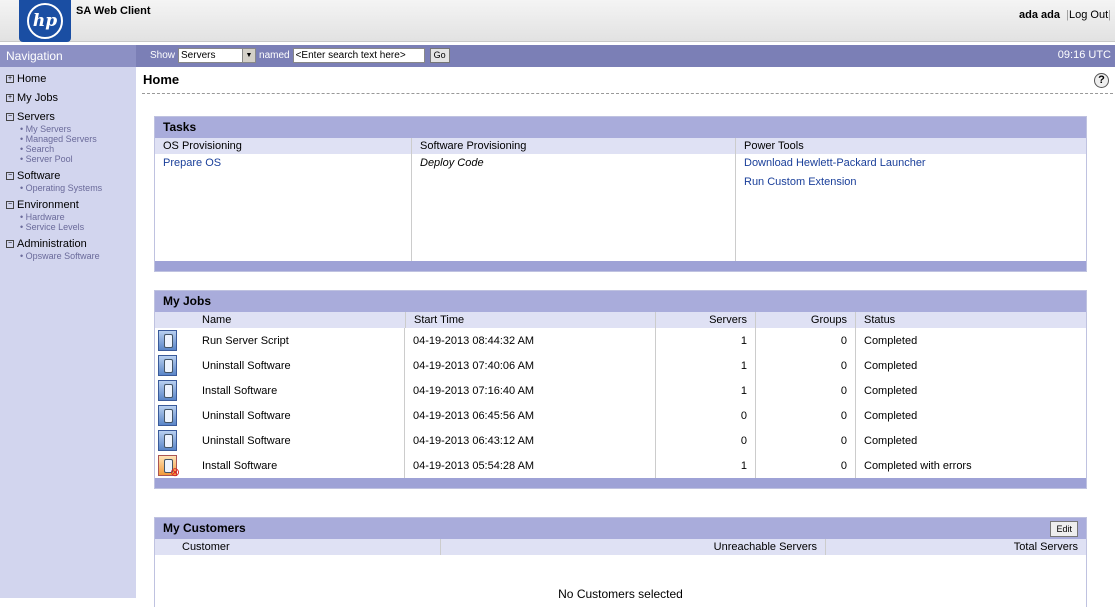 This screenshot has width=1115, height=607. I want to click on job-start-time: 04-19-2013 06:45:56 AM, so click(530, 415).